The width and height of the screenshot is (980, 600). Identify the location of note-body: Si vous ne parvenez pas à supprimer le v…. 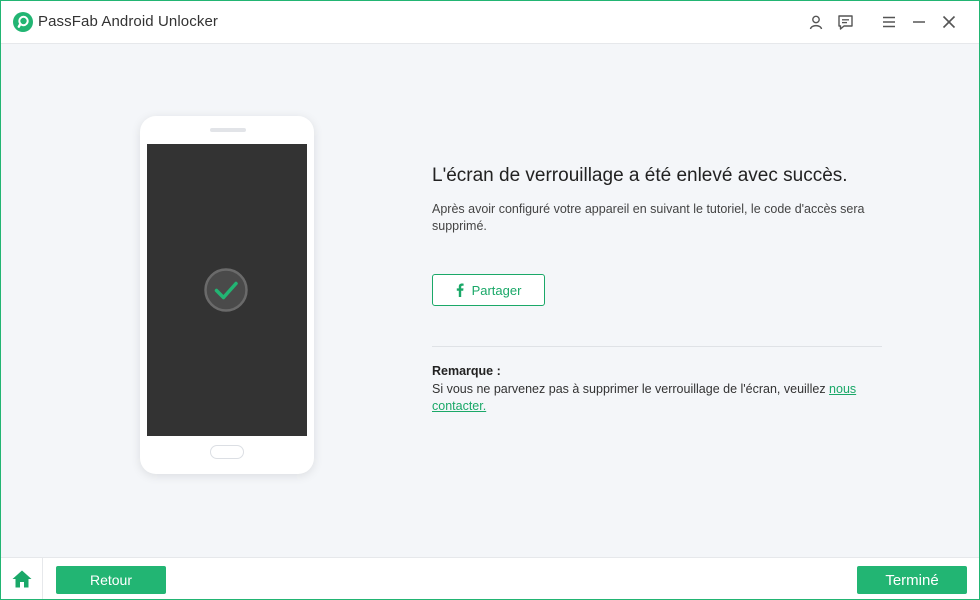
(631, 389).